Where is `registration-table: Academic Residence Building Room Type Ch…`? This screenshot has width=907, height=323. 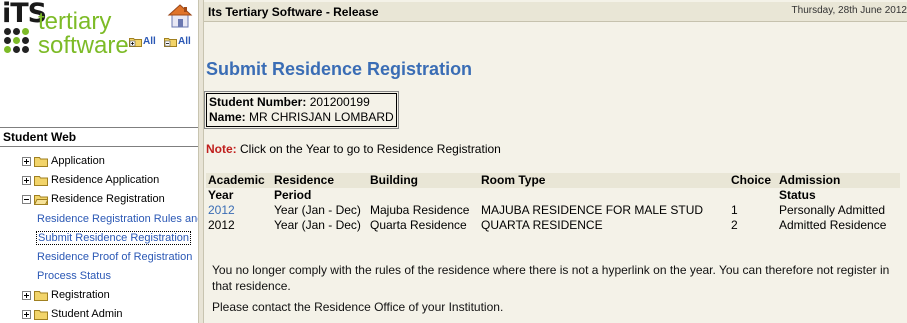
registration-table: Academic Residence Building Room Type Ch… is located at coordinates (553, 203).